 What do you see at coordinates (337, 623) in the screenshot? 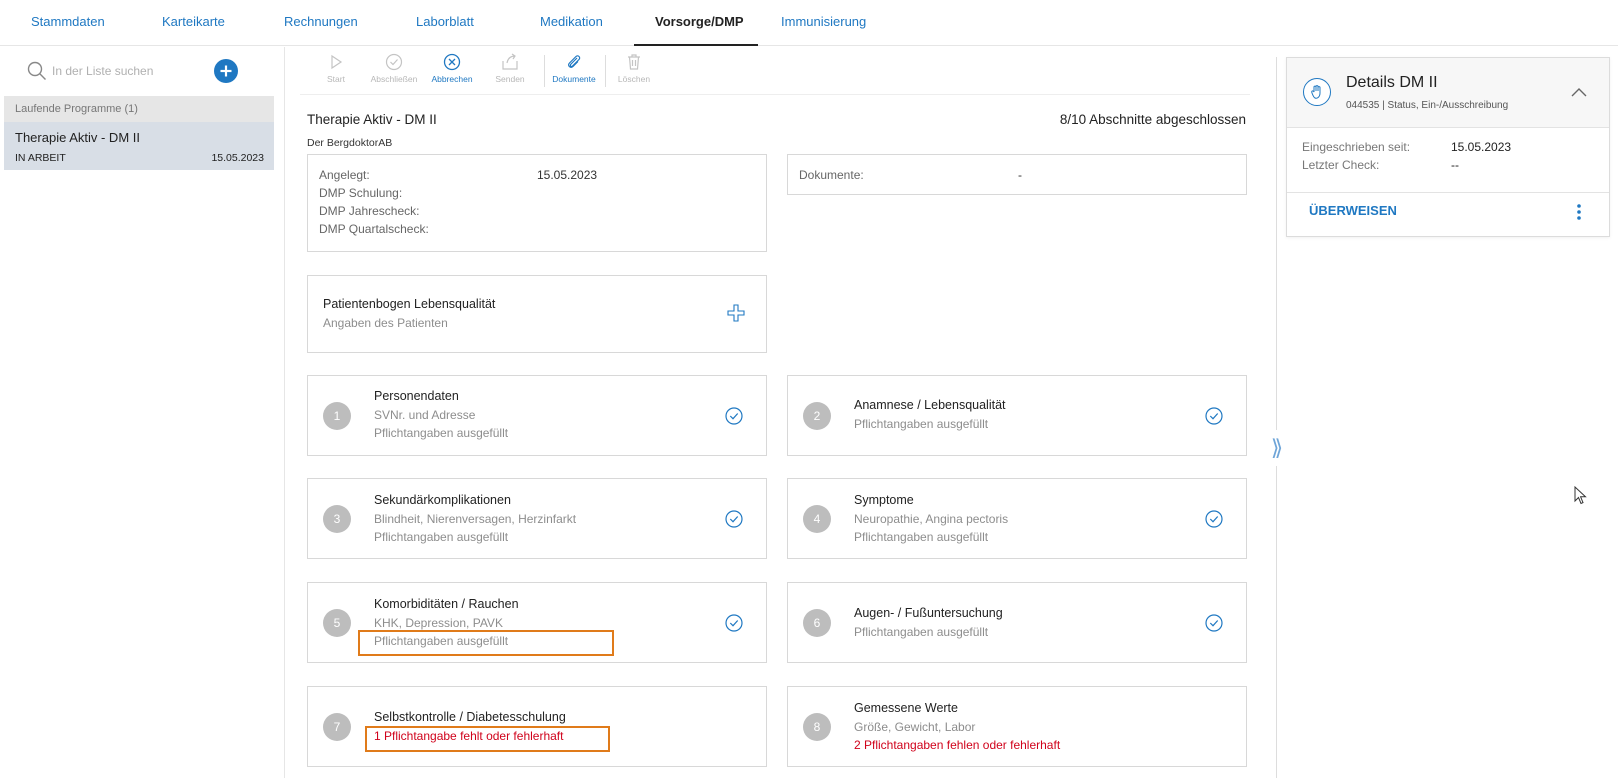
I see `step-number: 5` at bounding box center [337, 623].